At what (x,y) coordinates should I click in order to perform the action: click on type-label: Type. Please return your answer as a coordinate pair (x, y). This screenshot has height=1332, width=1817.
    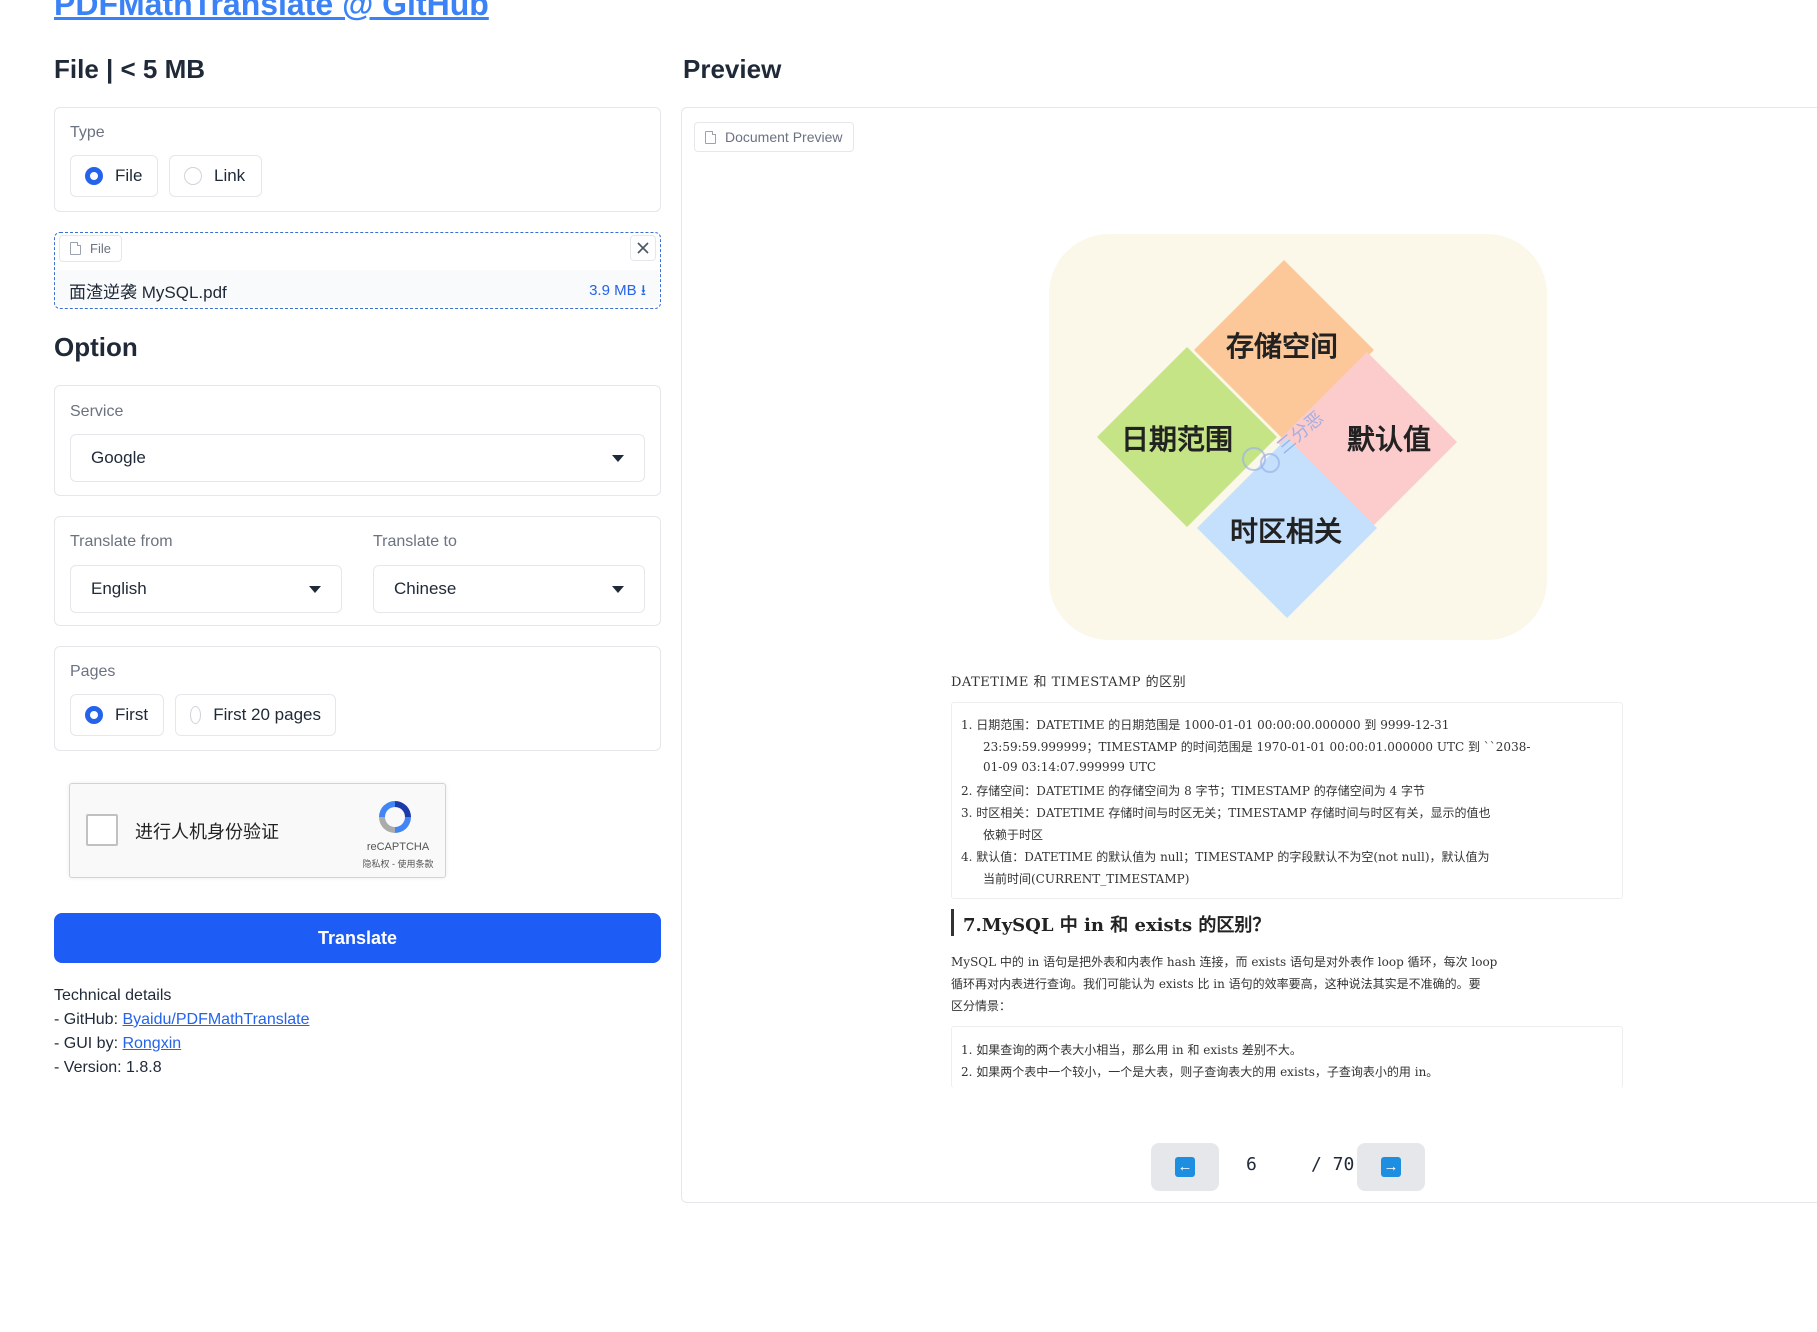
    Looking at the image, I should click on (87, 132).